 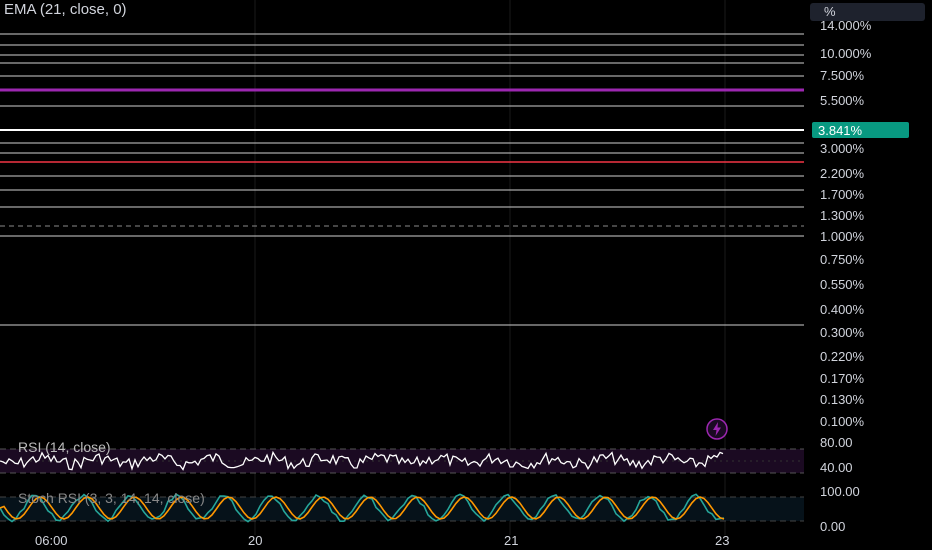 What do you see at coordinates (842, 173) in the screenshot?
I see `axis-tick: 2.200%` at bounding box center [842, 173].